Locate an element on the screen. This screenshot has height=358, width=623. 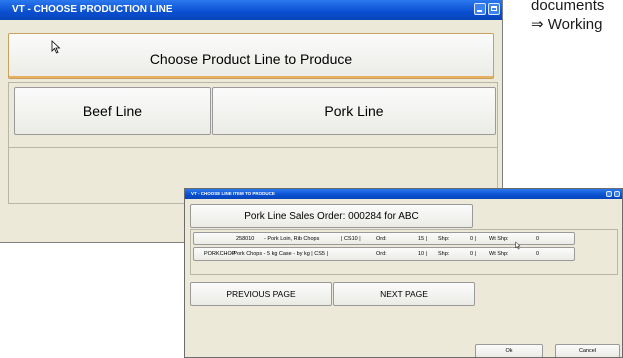
item-ord-value: 10 | is located at coordinates (423, 254).